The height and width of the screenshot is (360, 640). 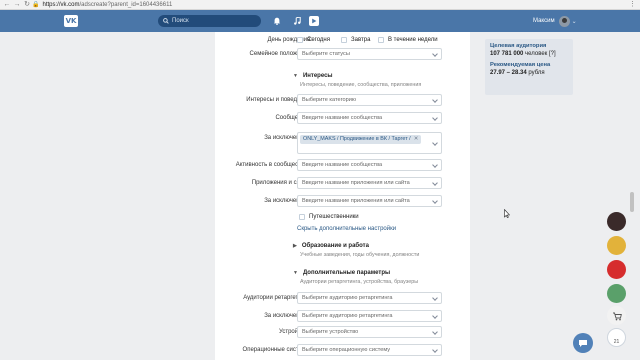 I want to click on section-title-text: Образование и работа, so click(x=335, y=246).